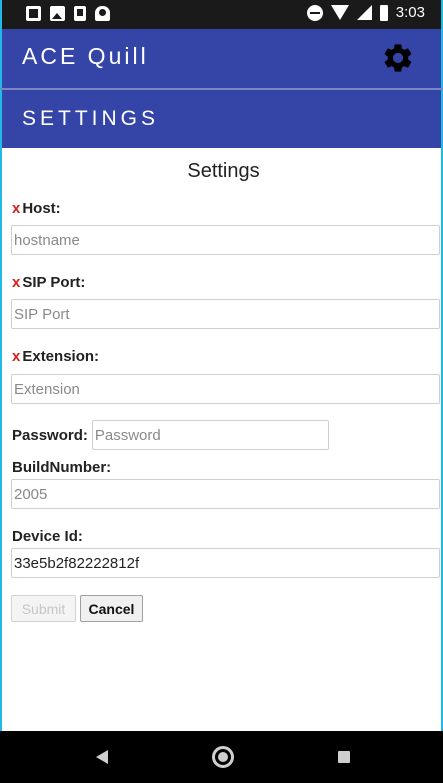 The image size is (443, 783). I want to click on build-number-label: BuildNumber:, so click(62, 467).